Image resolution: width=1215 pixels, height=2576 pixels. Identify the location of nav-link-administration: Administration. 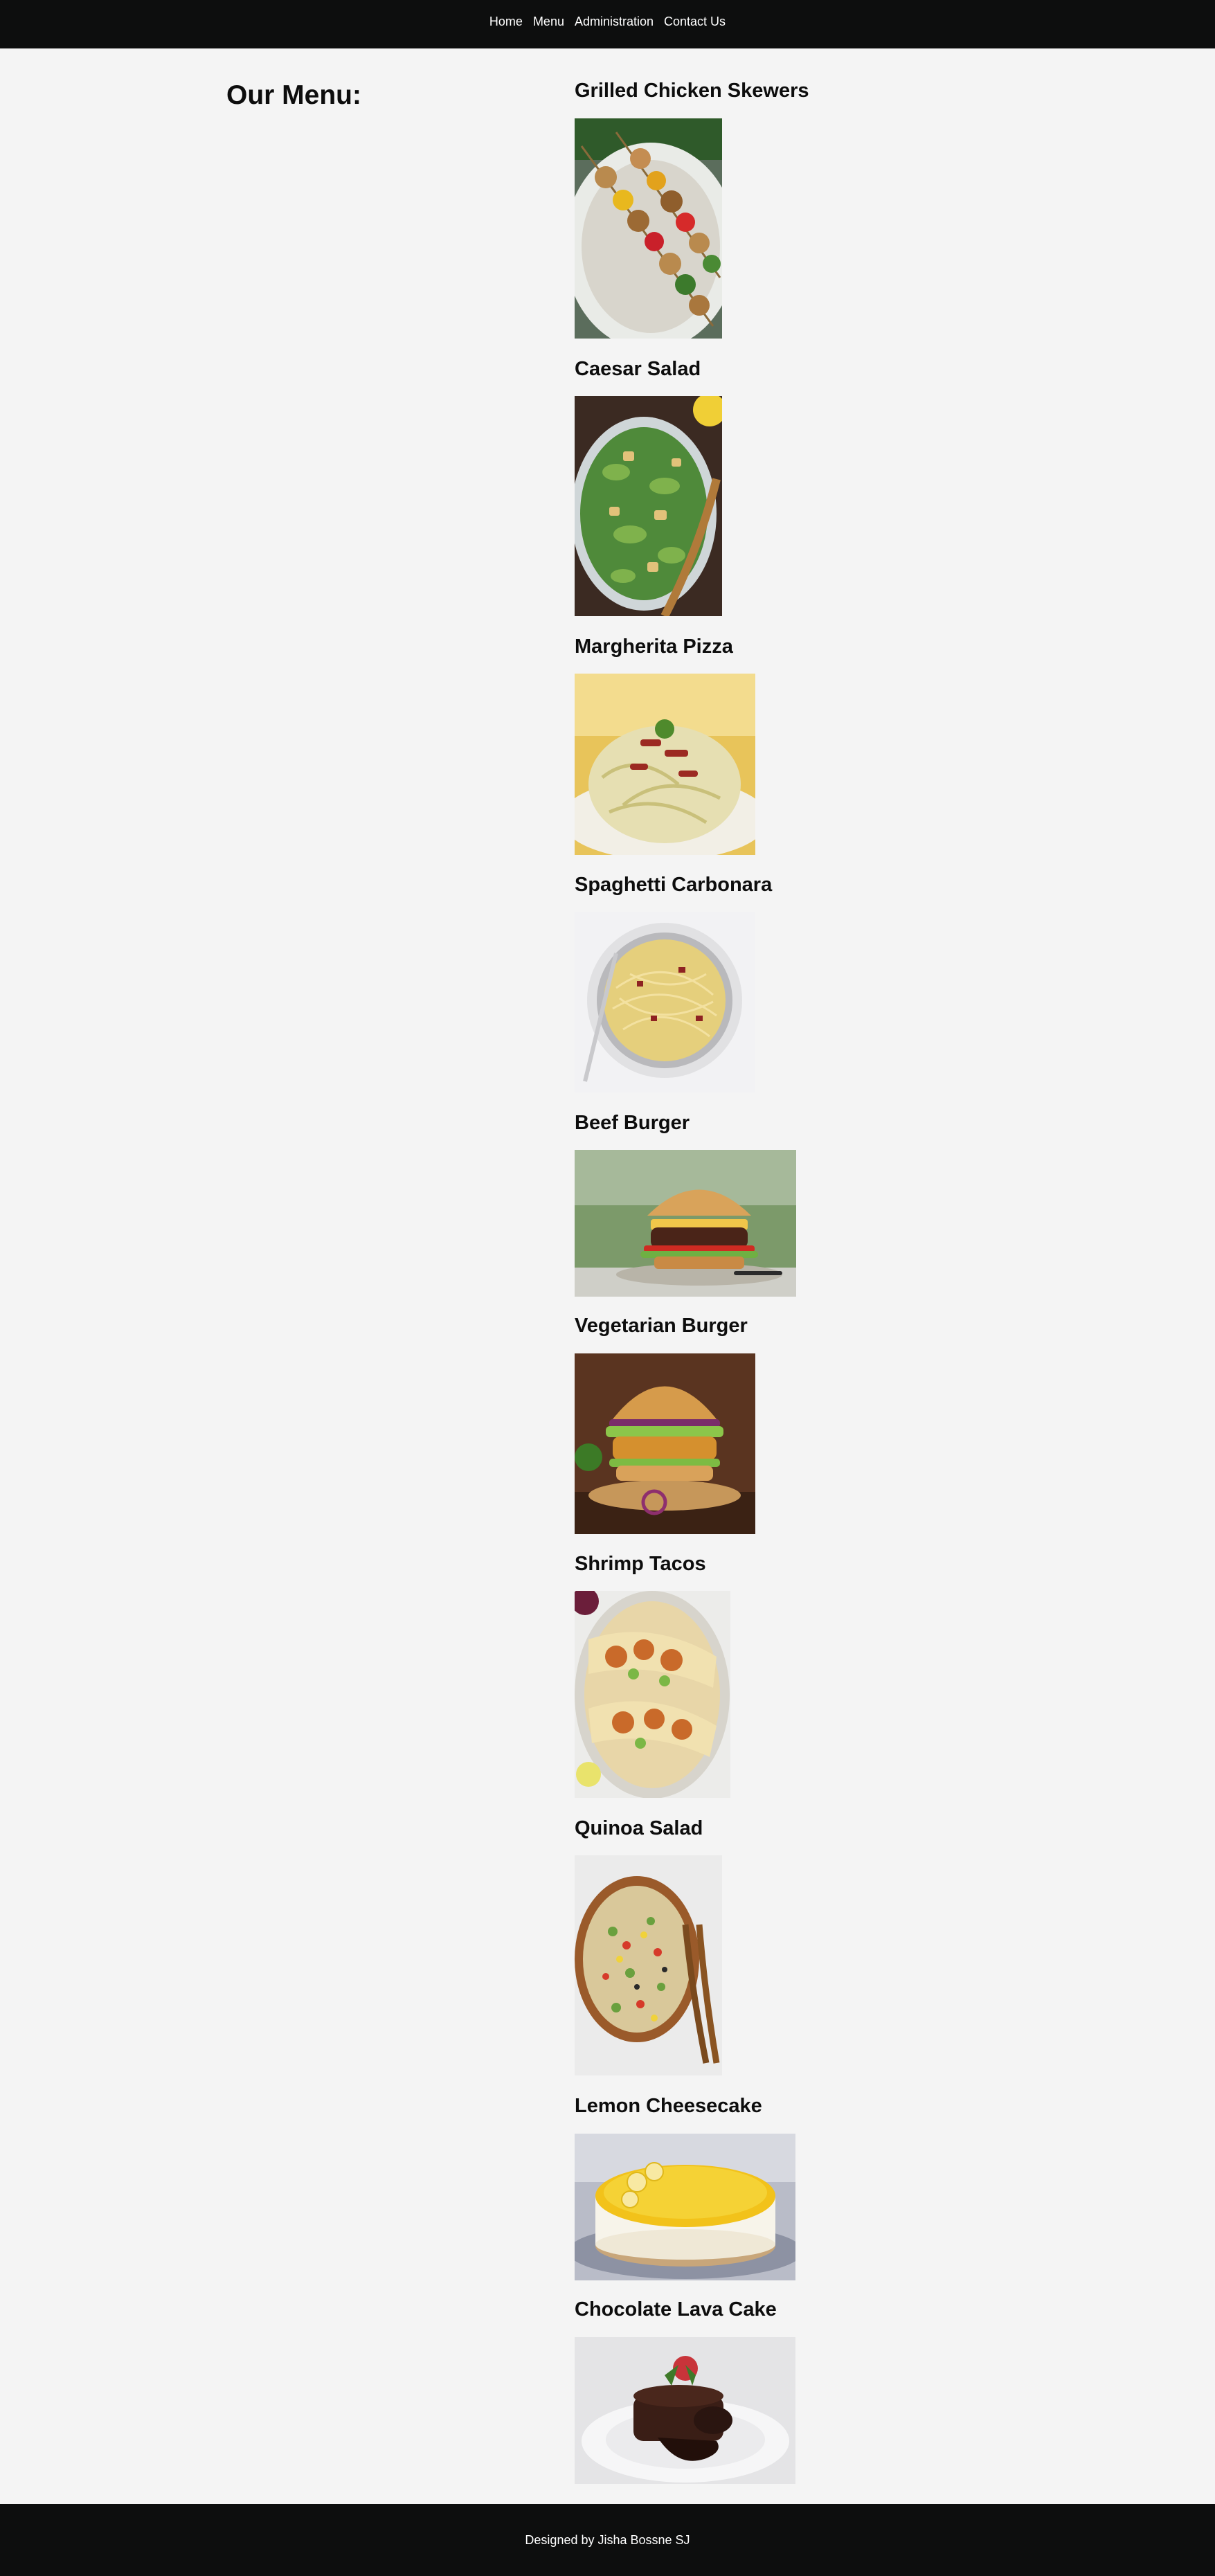
(614, 22).